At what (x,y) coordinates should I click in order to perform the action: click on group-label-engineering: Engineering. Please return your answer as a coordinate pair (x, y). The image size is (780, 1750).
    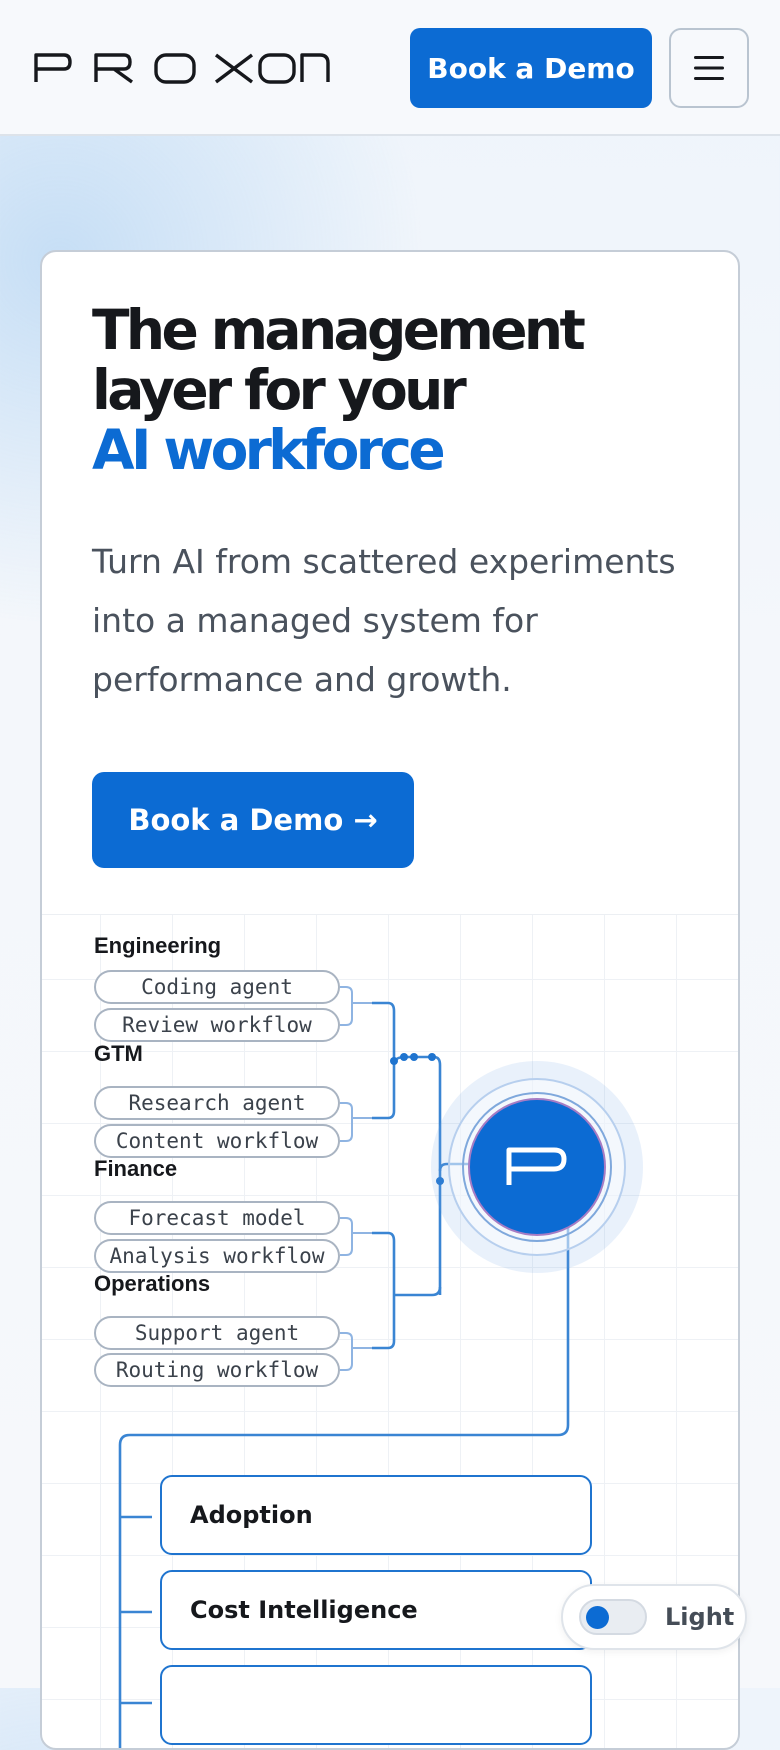
    Looking at the image, I should click on (158, 945).